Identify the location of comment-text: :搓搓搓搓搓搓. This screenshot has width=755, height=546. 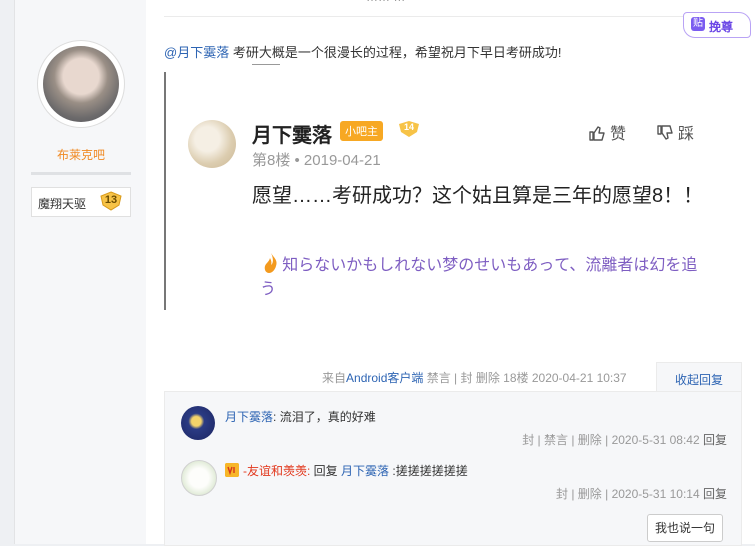
(428, 471).